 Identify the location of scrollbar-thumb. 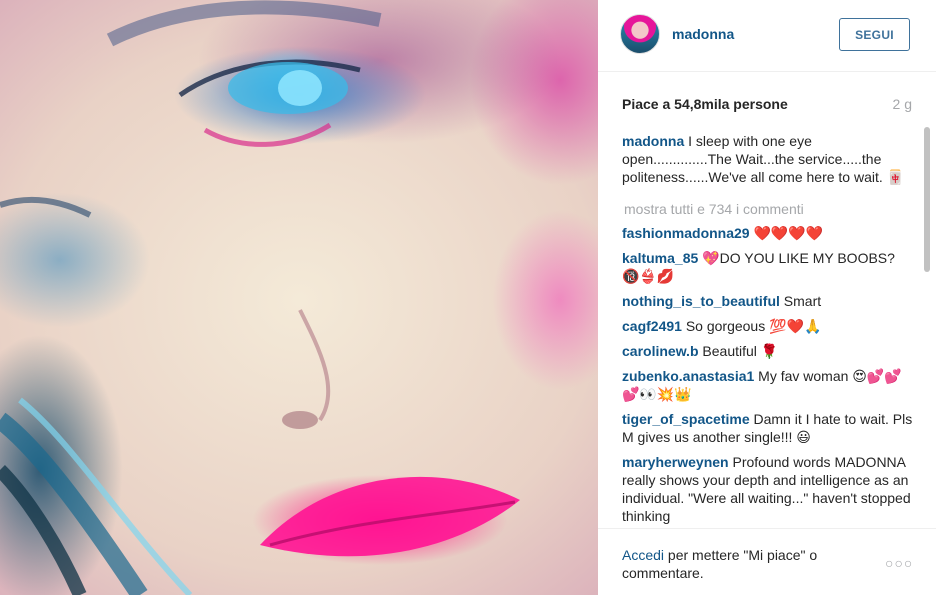
(927, 199).